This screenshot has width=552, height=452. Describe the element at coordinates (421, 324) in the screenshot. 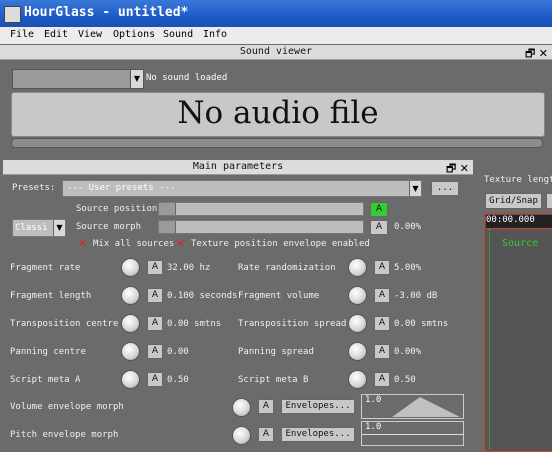

I see `transposition-spread-value: 0.00 smtns` at that location.